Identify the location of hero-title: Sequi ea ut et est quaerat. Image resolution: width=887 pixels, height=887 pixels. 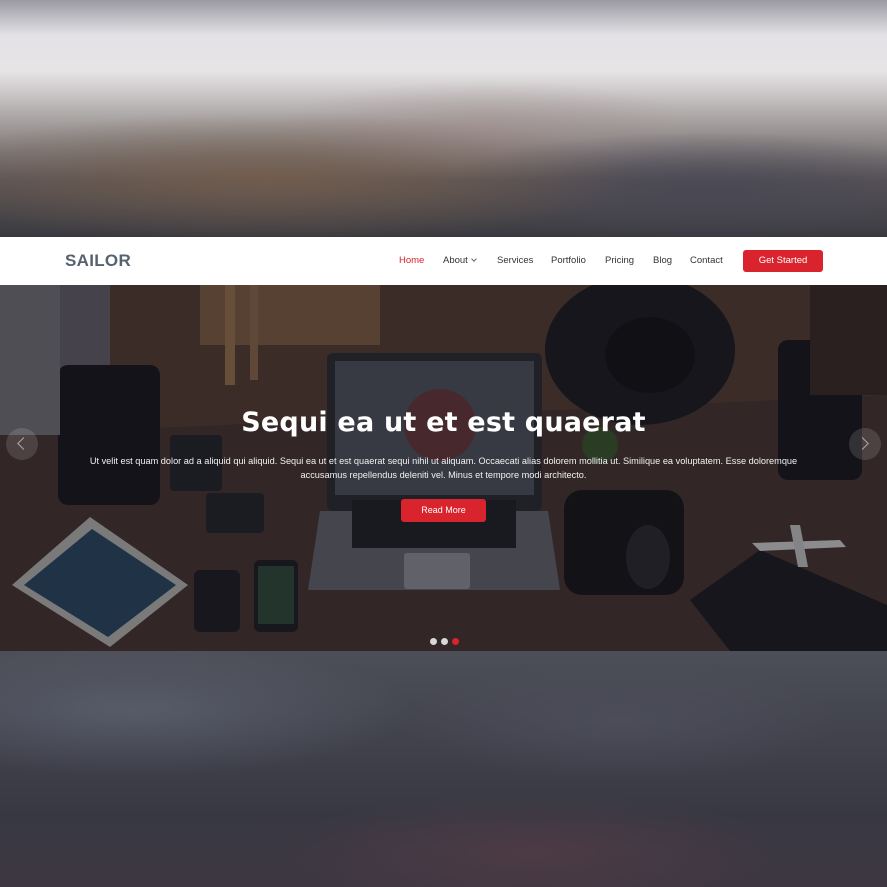
(443, 422).